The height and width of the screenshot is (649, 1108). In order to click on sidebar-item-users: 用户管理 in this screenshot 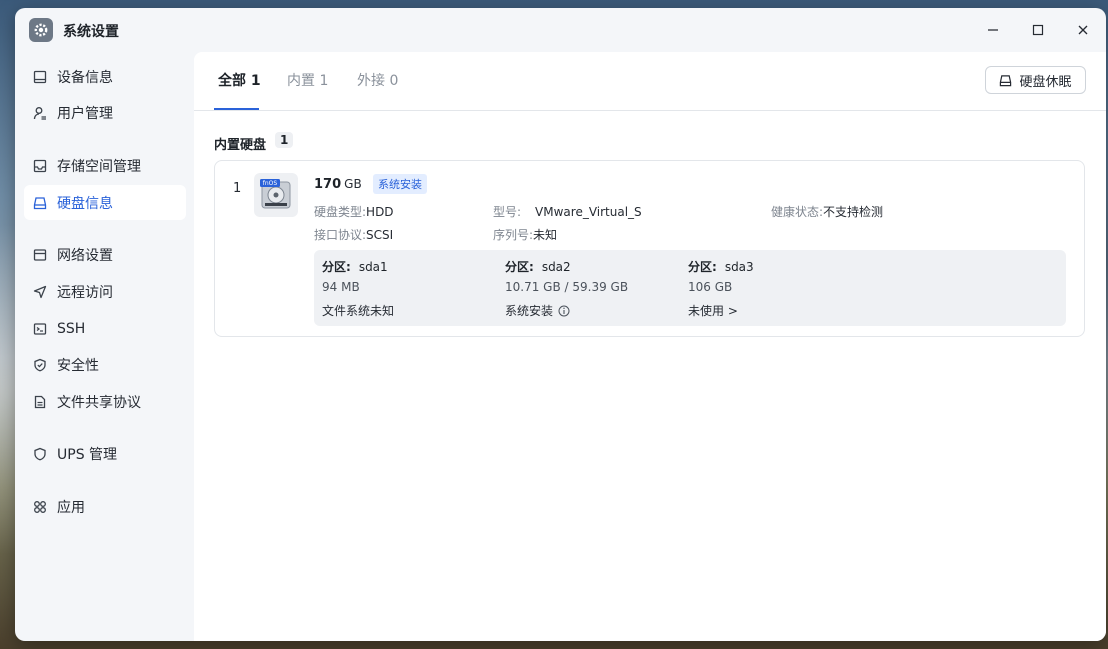, I will do `click(105, 112)`.